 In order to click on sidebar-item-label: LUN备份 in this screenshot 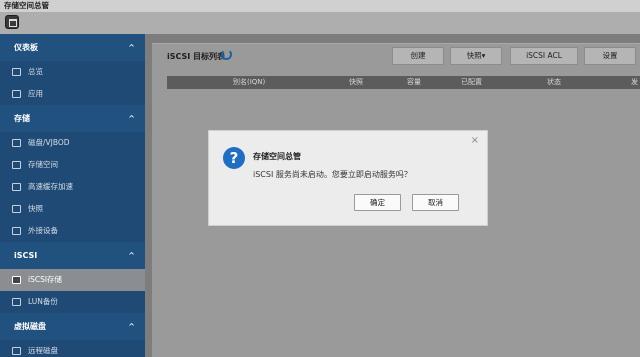, I will do `click(43, 301)`.